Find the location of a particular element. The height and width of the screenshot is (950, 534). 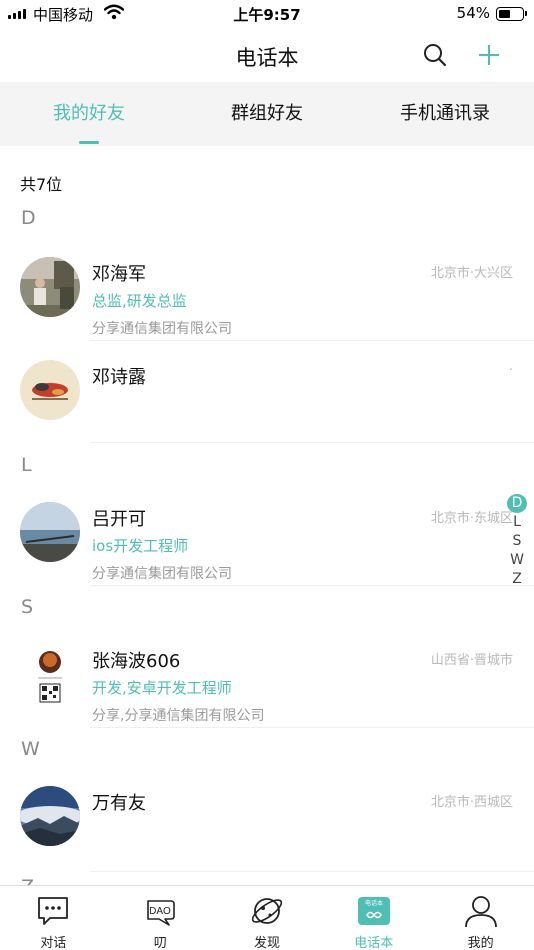

contact-name: 邓诗露 is located at coordinates (119, 377).